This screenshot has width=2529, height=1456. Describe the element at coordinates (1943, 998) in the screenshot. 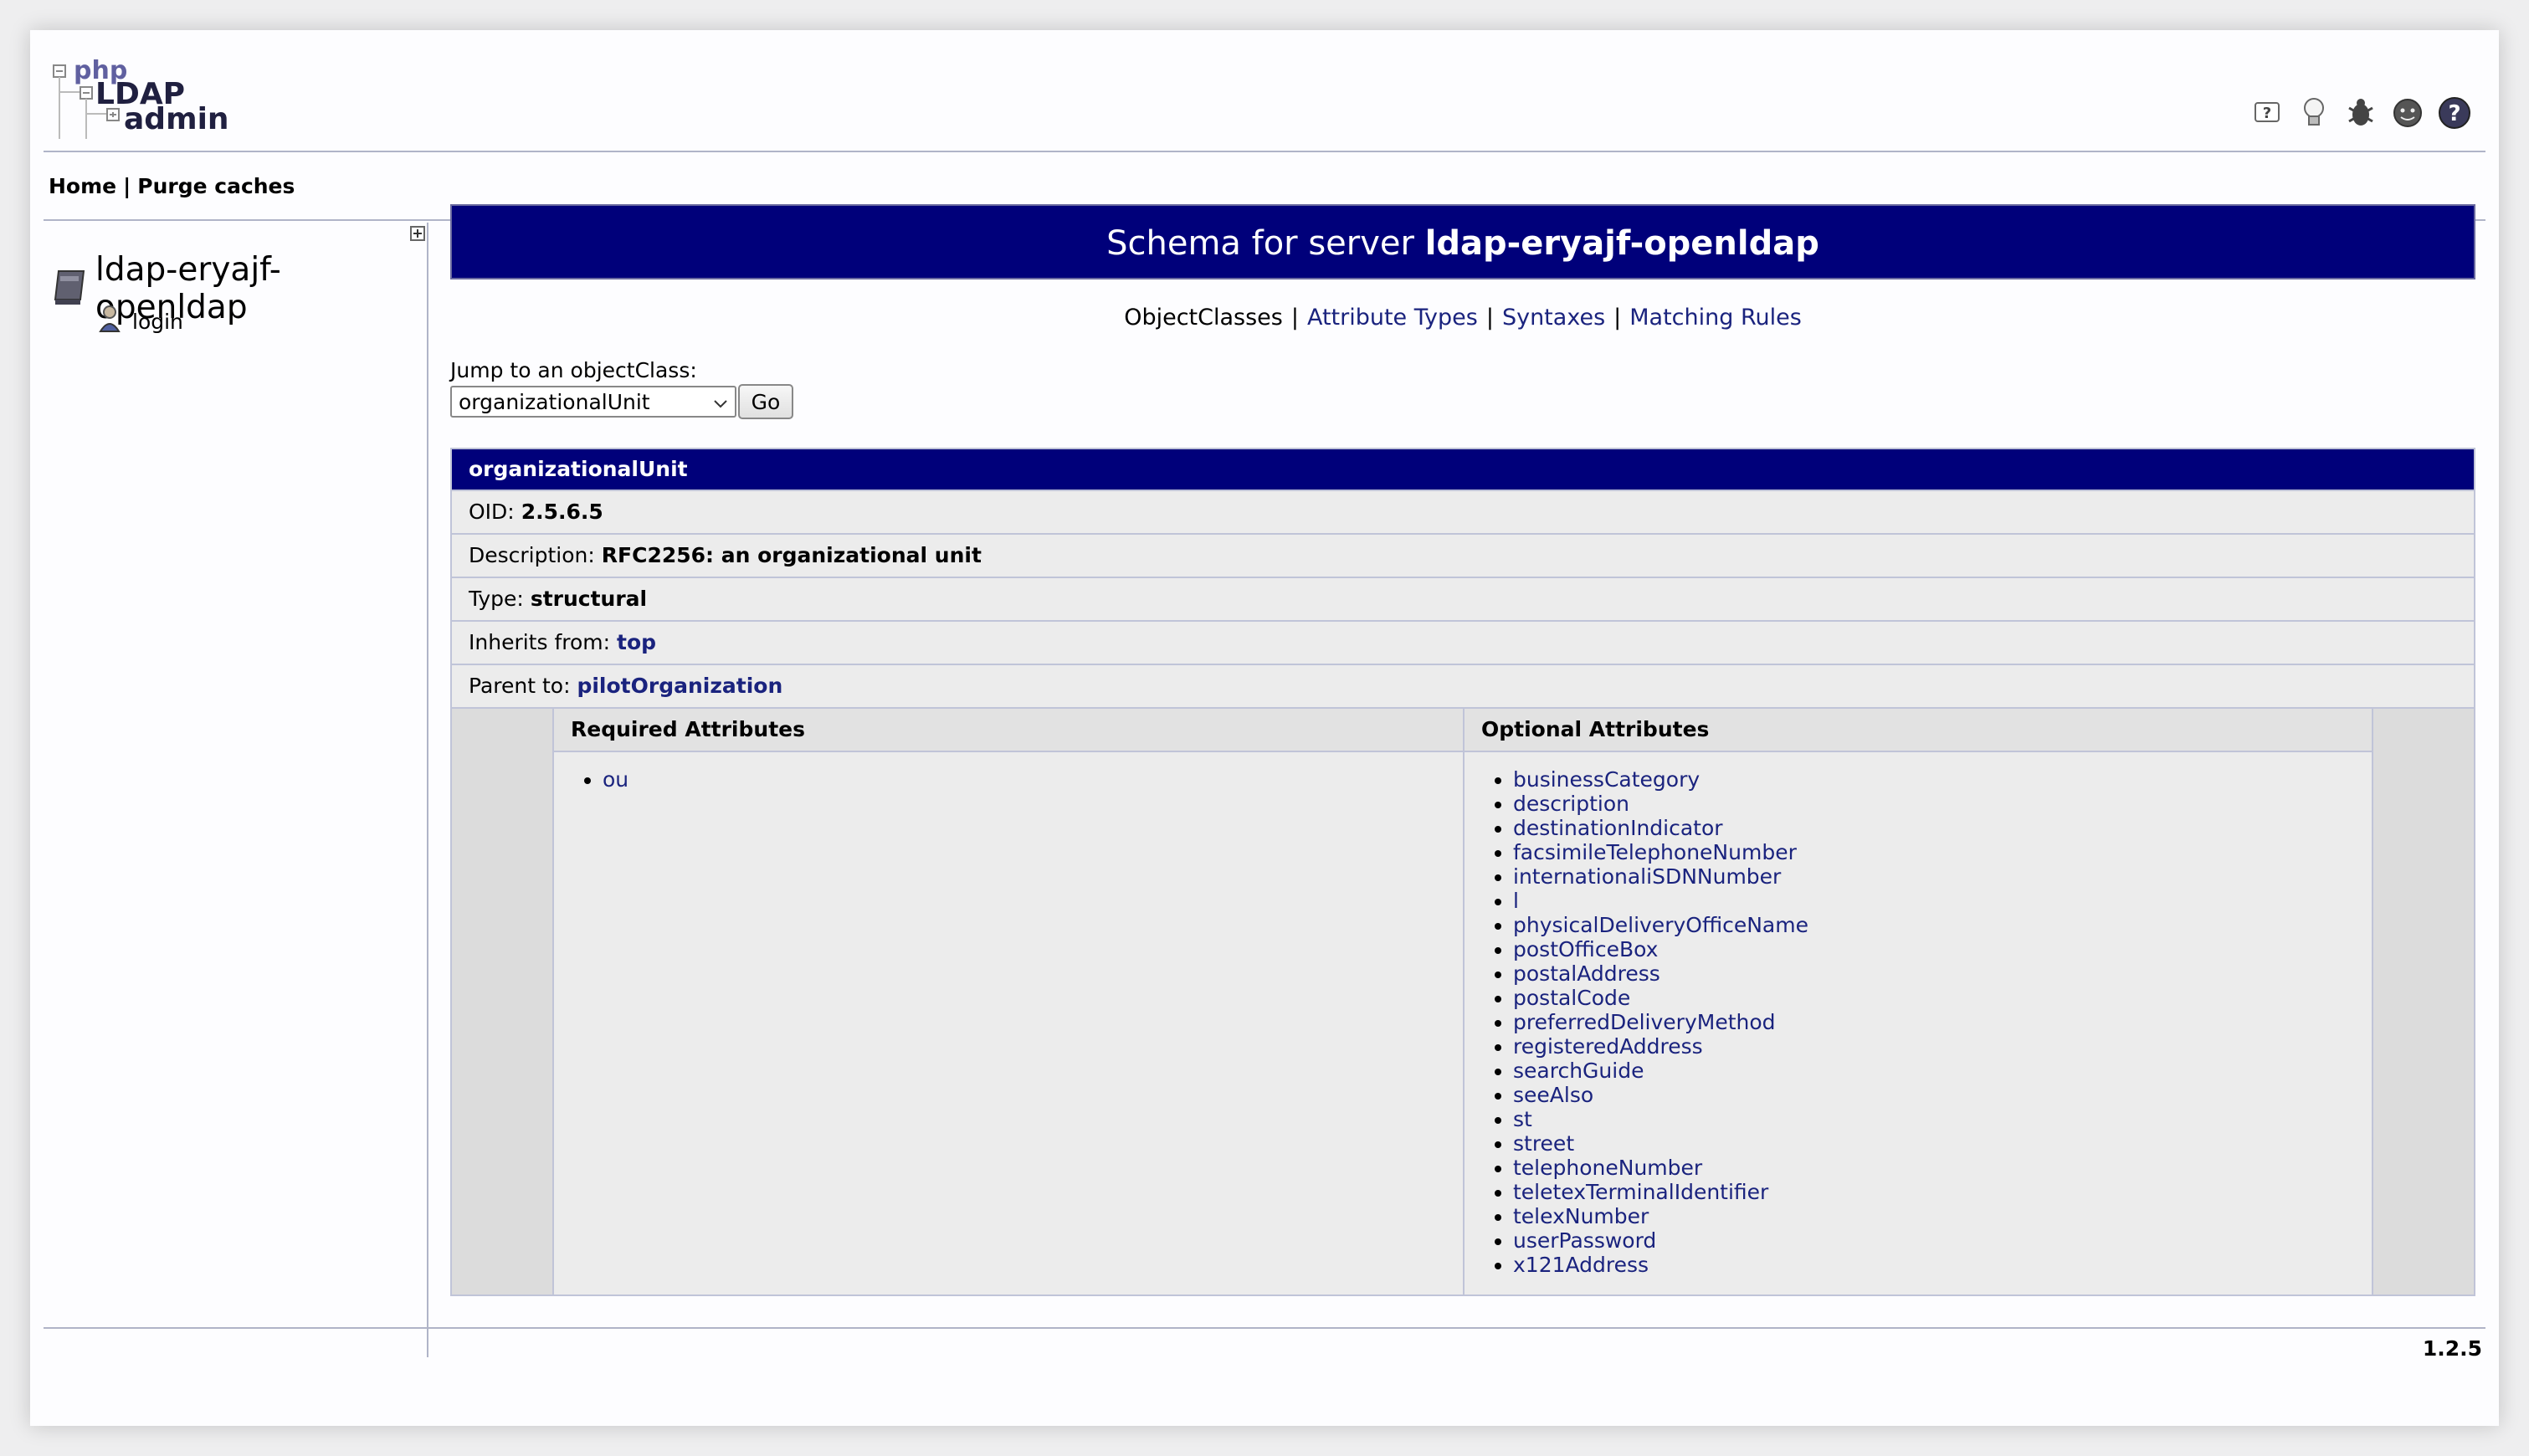

I see `attribute-list-item: postalCode` at that location.